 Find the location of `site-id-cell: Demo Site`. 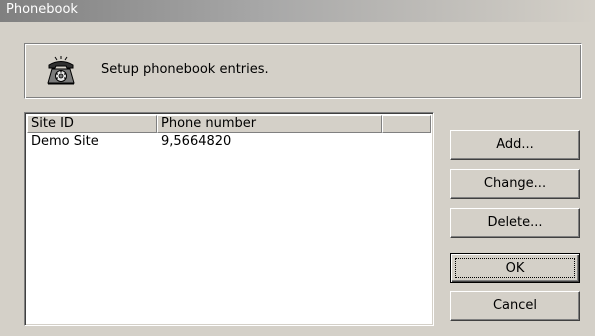

site-id-cell: Demo Site is located at coordinates (65, 141).